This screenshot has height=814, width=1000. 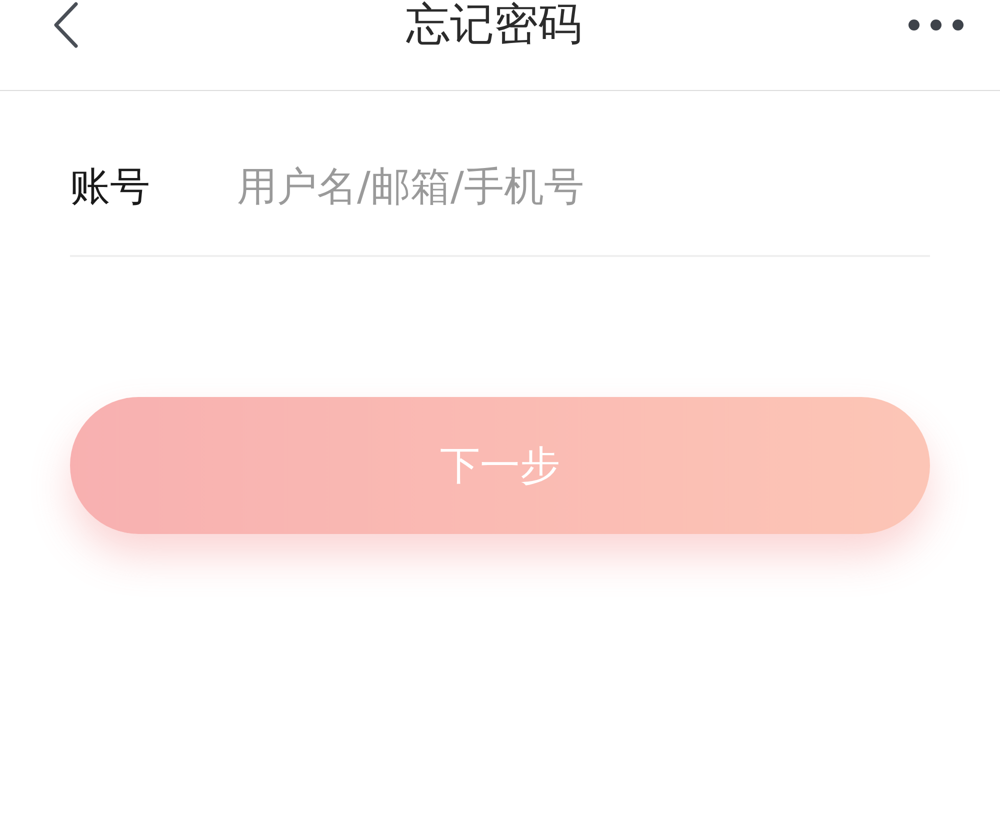 What do you see at coordinates (583, 187) in the screenshot?
I see `input-field: 用户名/邮箱/手机号` at bounding box center [583, 187].